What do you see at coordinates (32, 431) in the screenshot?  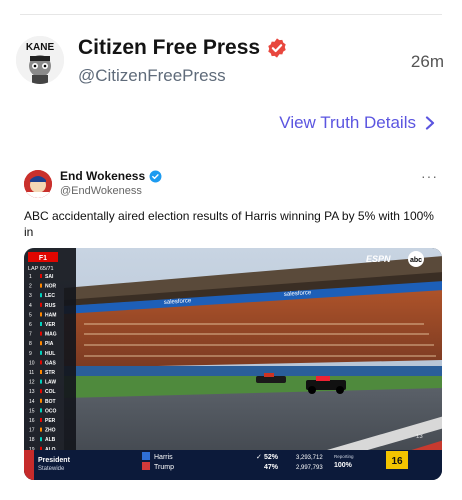 I see `tower-position: 17` at bounding box center [32, 431].